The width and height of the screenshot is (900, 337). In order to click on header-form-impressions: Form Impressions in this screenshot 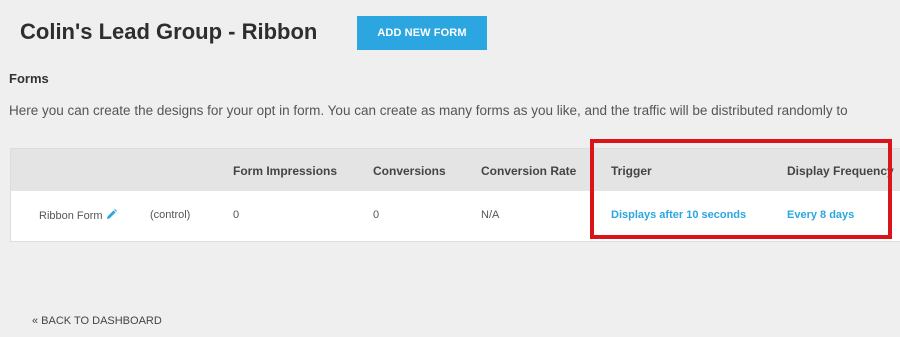, I will do `click(285, 171)`.